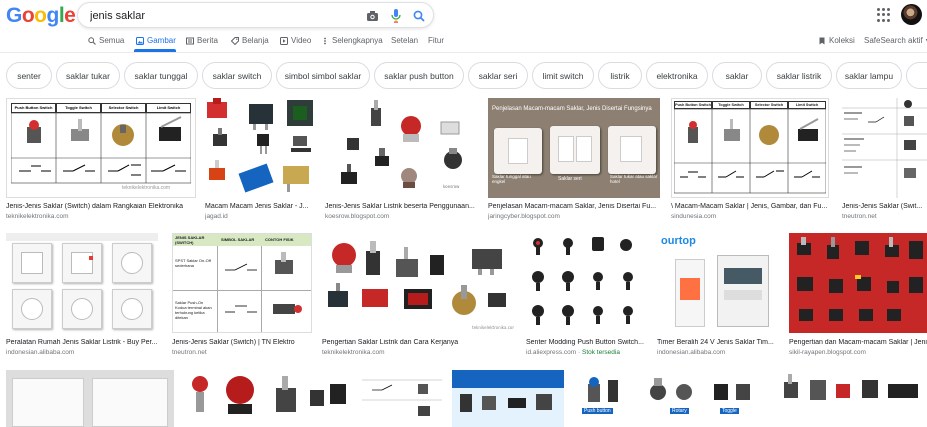  Describe the element at coordinates (37, 216) in the screenshot. I see `result-source-1: teknikelektronika.com` at that location.